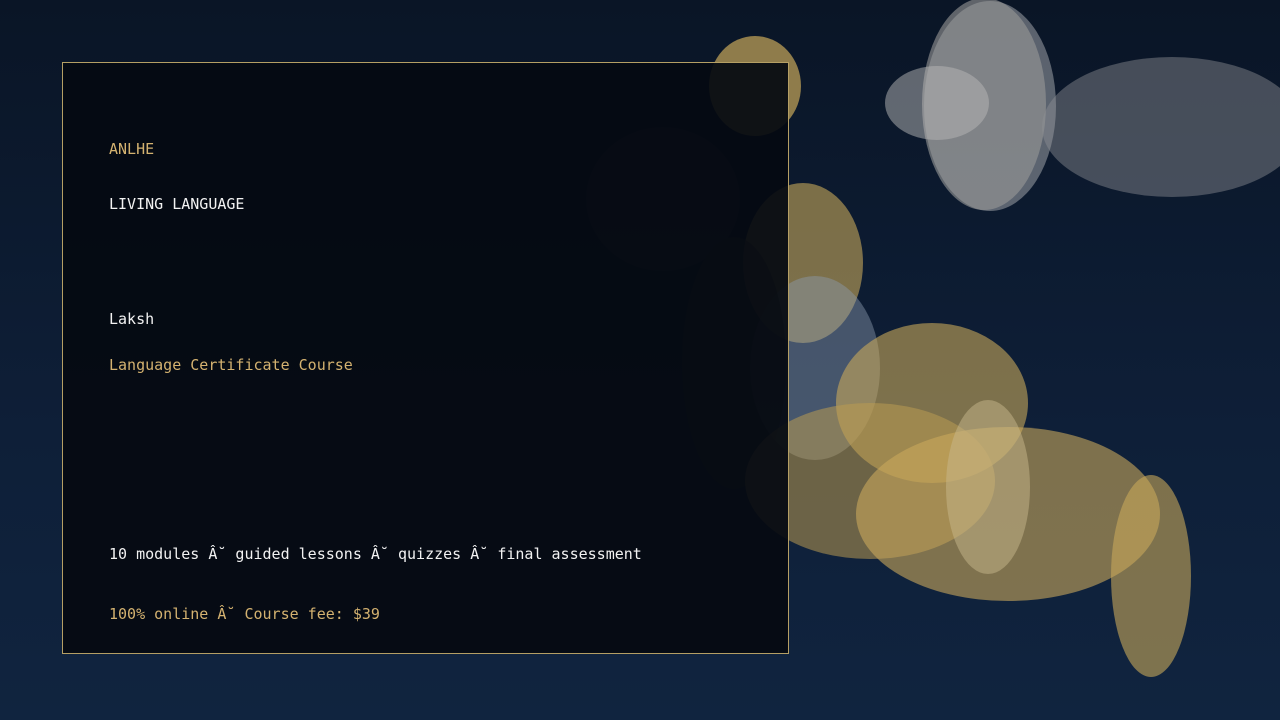  What do you see at coordinates (231, 365) in the screenshot?
I see `course-title: Language Certificate Course` at bounding box center [231, 365].